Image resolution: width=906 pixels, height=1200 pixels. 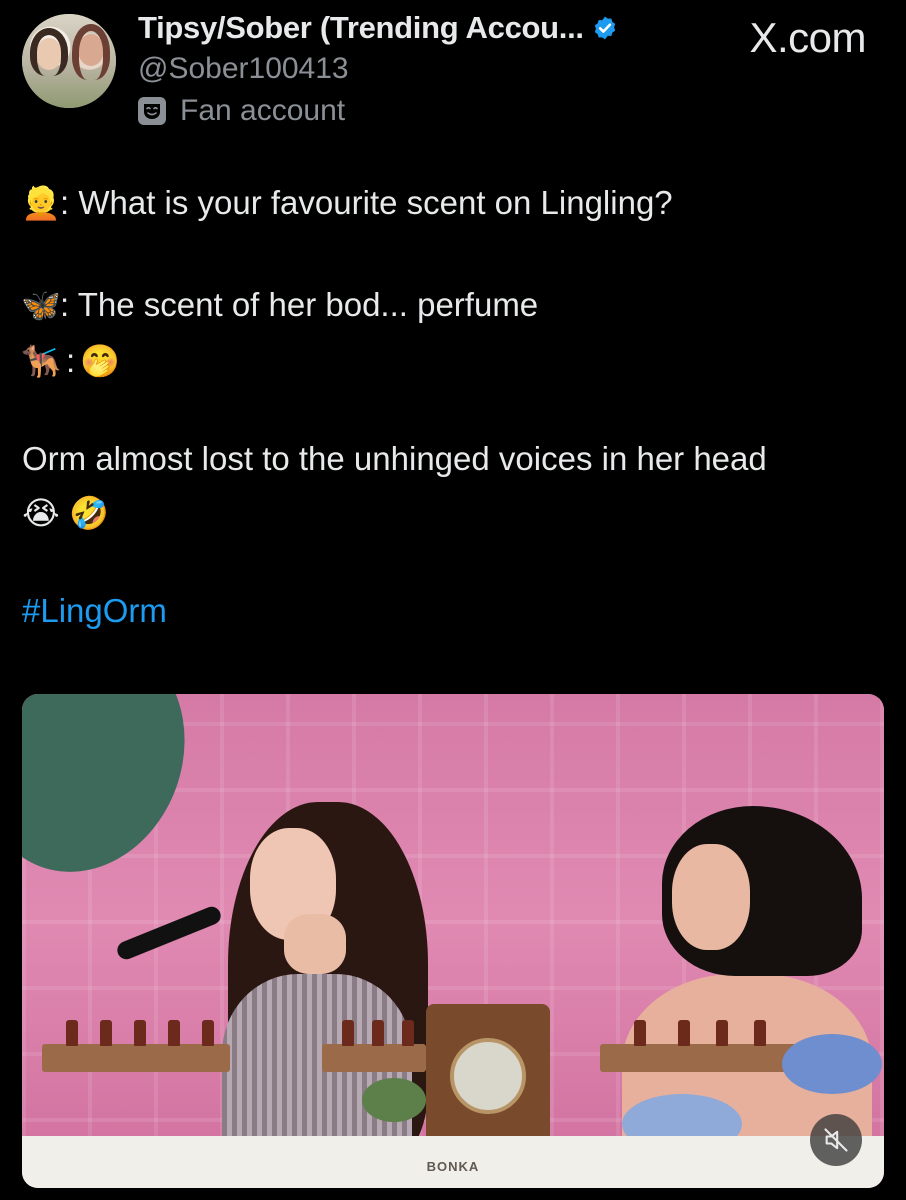 What do you see at coordinates (488, 1076) in the screenshot?
I see `clock-face` at bounding box center [488, 1076].